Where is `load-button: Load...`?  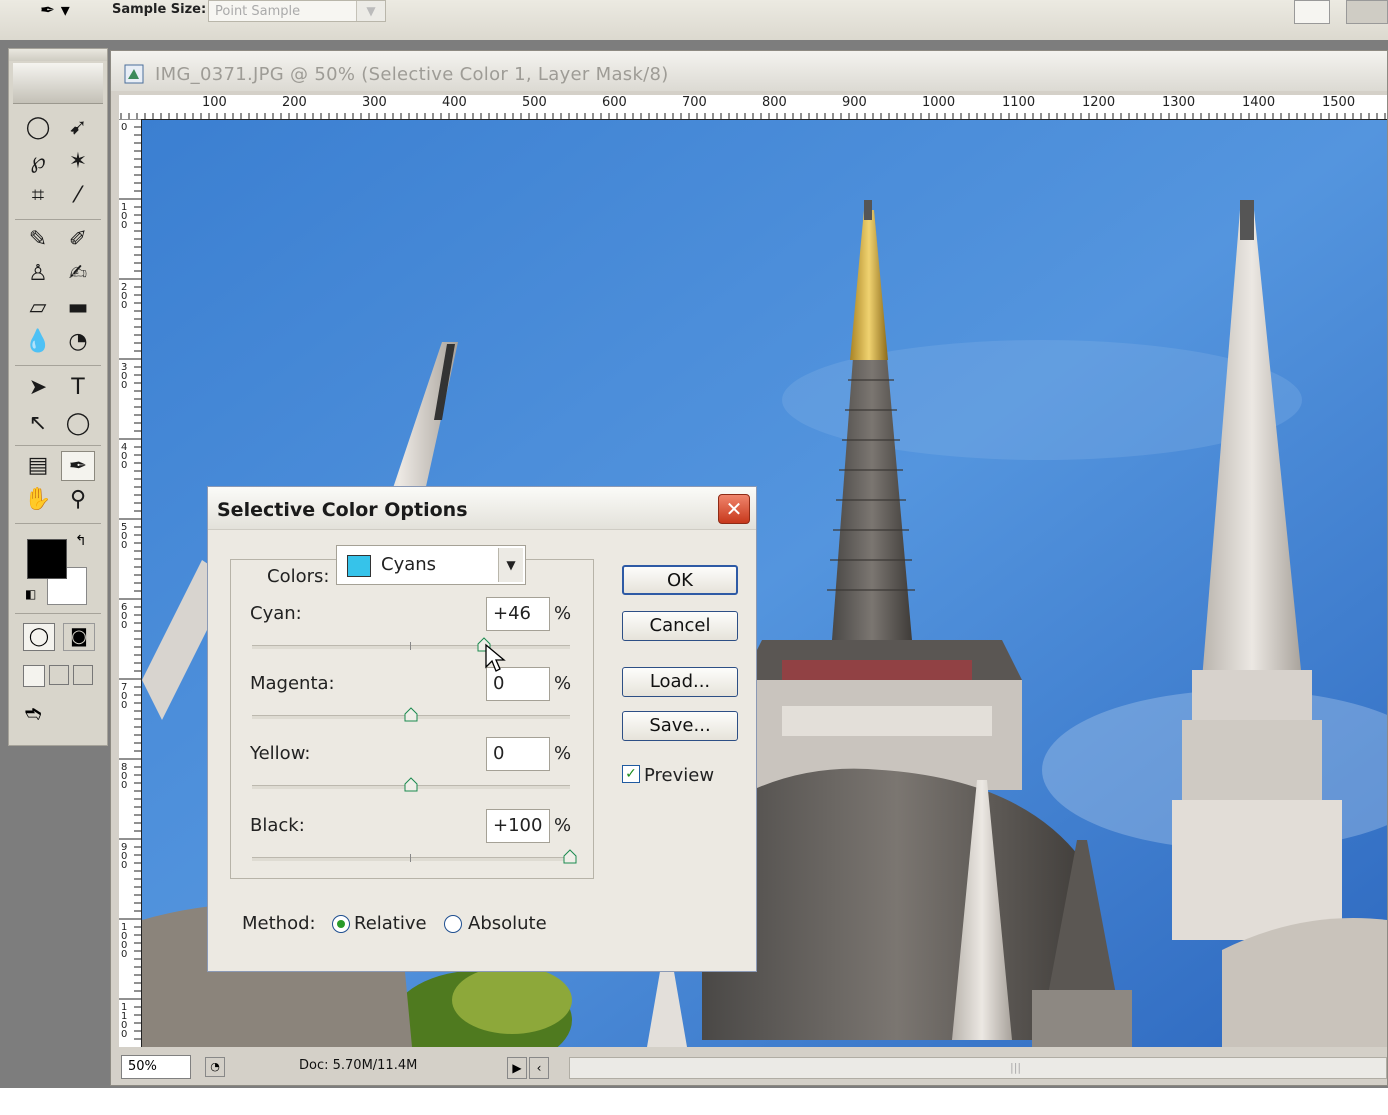 load-button: Load... is located at coordinates (680, 682).